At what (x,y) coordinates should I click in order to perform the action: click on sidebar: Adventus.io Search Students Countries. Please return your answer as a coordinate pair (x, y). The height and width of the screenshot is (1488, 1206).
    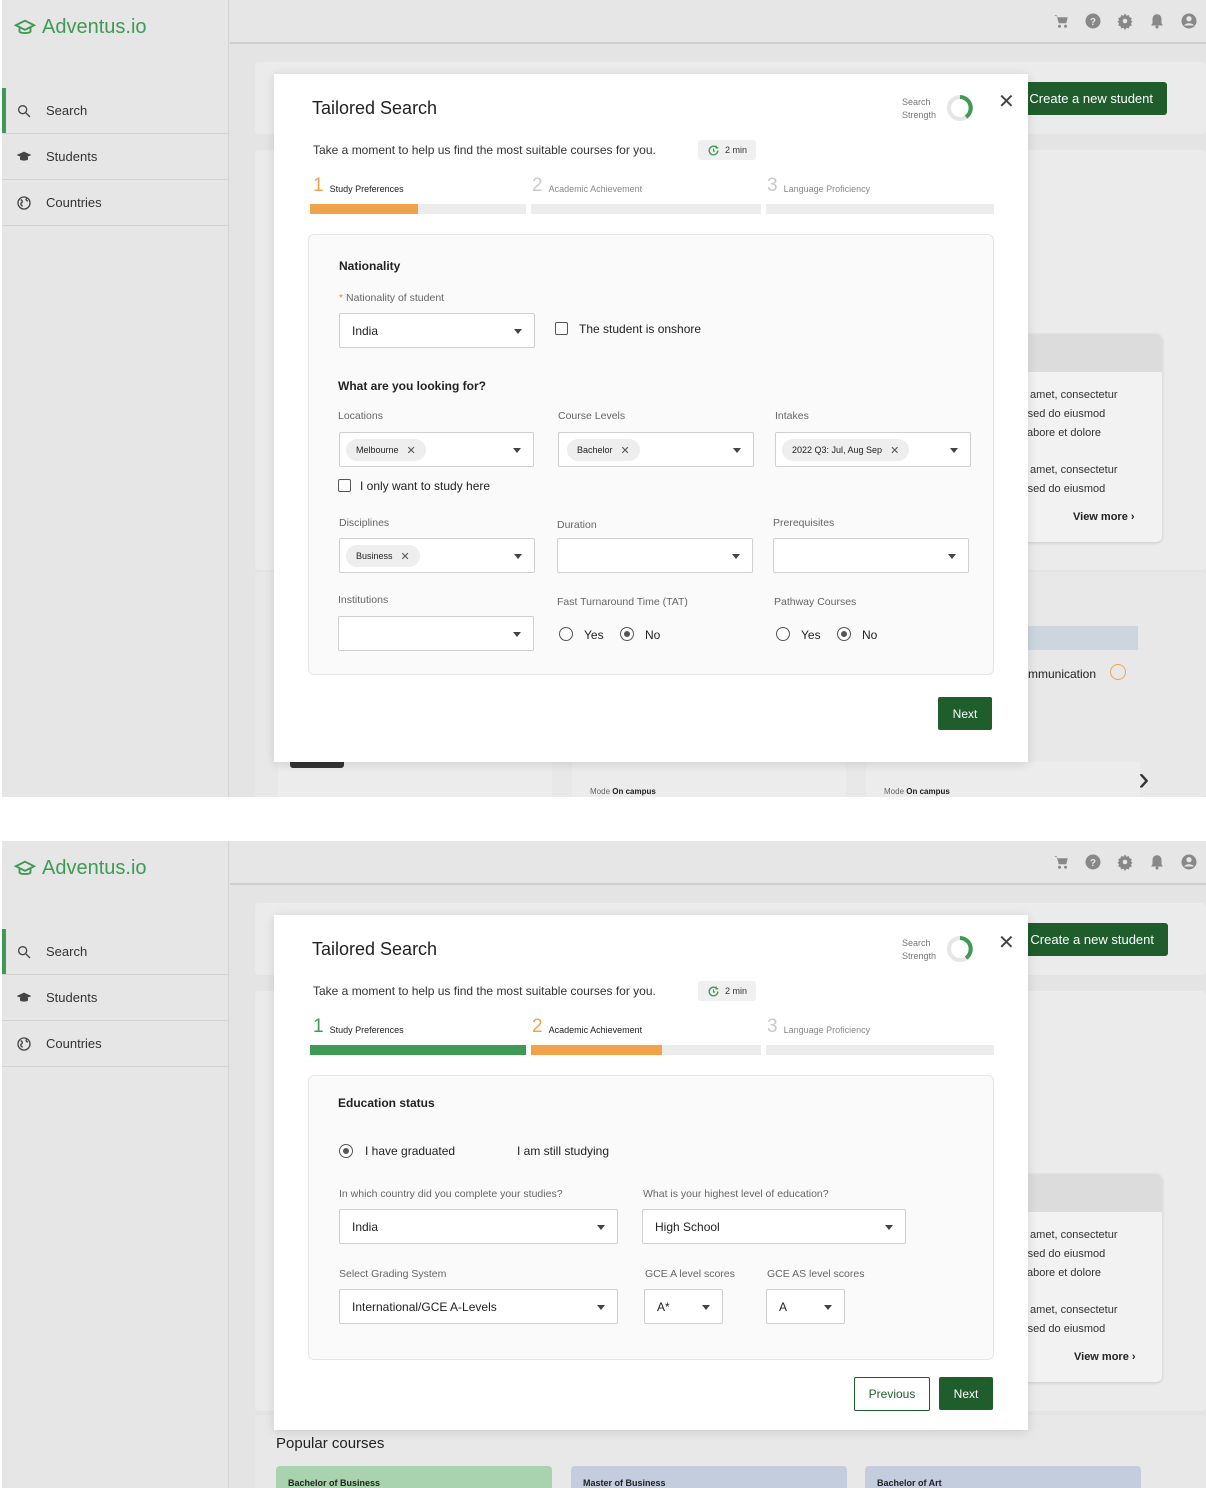
    Looking at the image, I should click on (115, 398).